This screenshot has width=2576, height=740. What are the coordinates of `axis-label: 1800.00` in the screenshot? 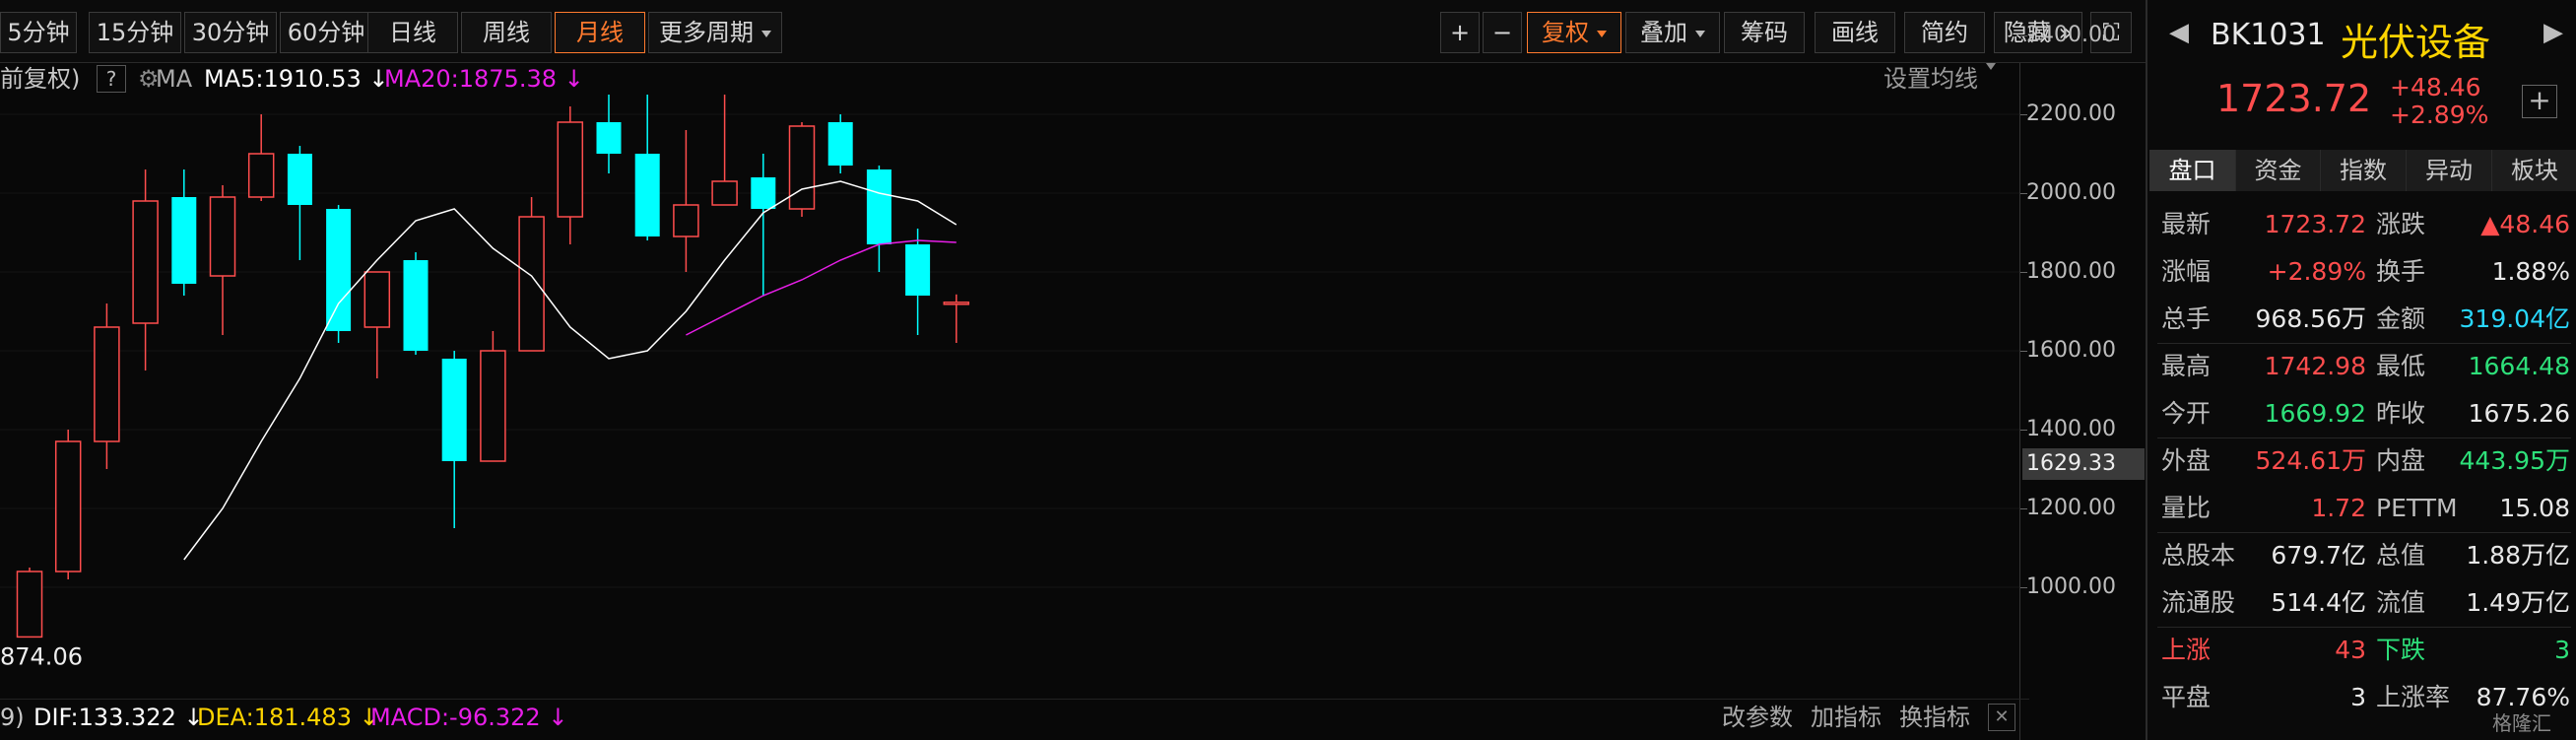 It's located at (2071, 271).